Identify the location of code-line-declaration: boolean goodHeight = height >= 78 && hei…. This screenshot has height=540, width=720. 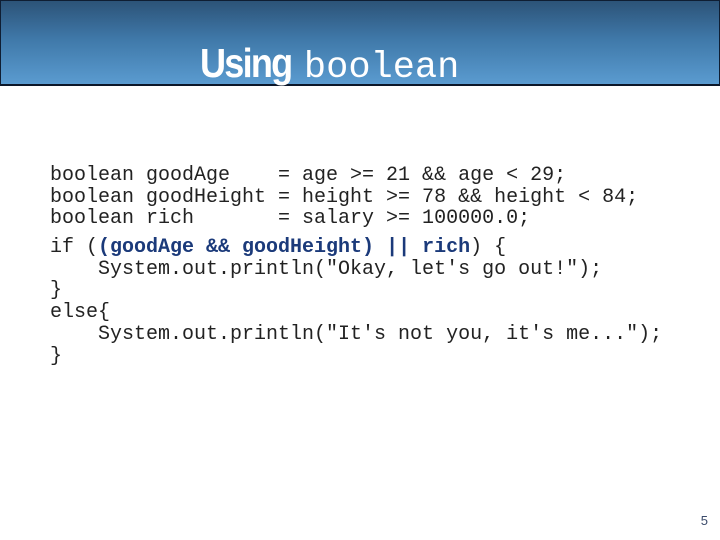
(344, 197).